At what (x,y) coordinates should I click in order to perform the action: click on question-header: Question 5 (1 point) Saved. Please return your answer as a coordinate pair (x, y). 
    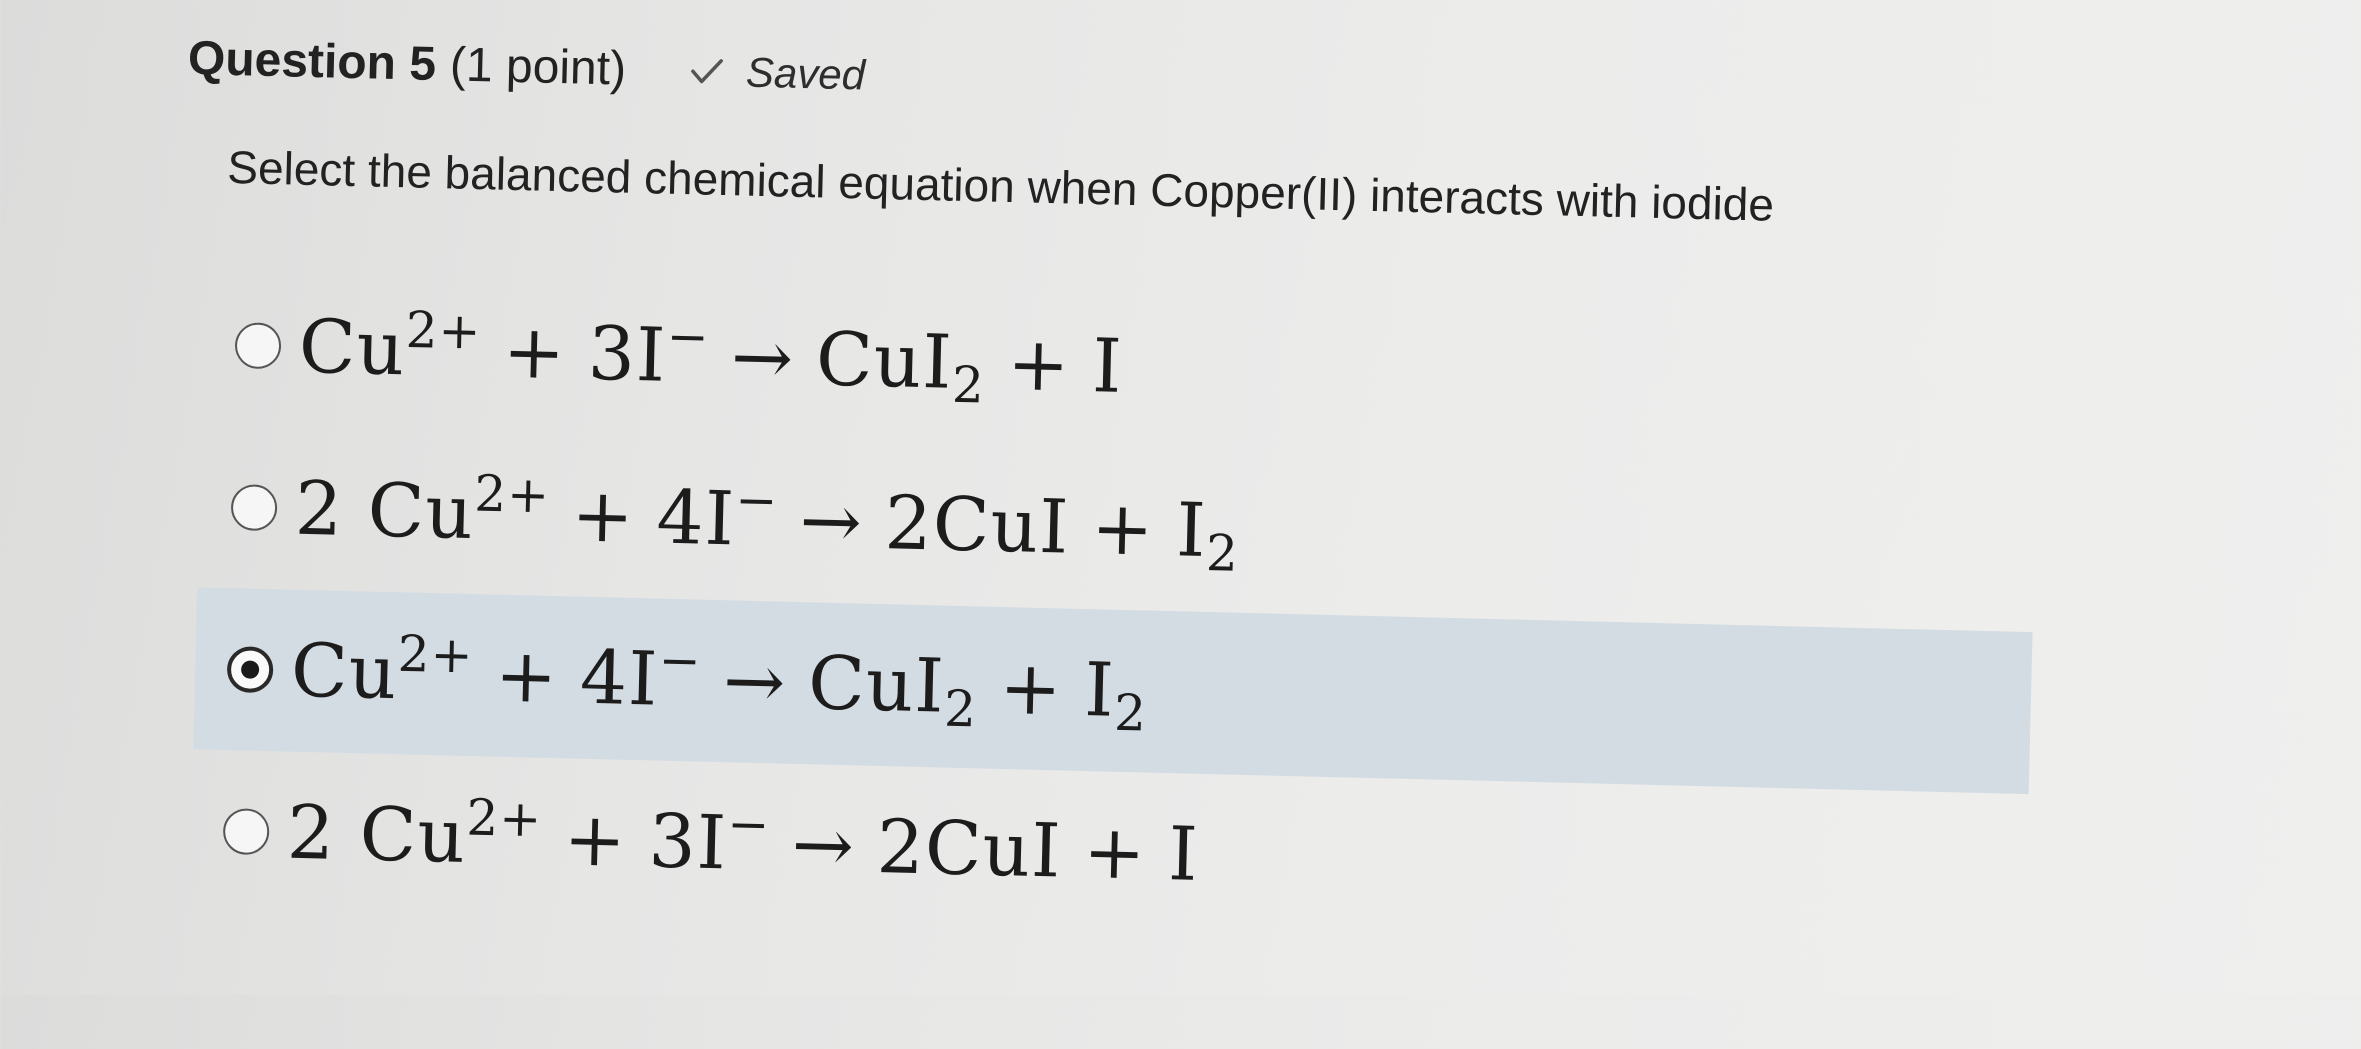
    Looking at the image, I should click on (526, 67).